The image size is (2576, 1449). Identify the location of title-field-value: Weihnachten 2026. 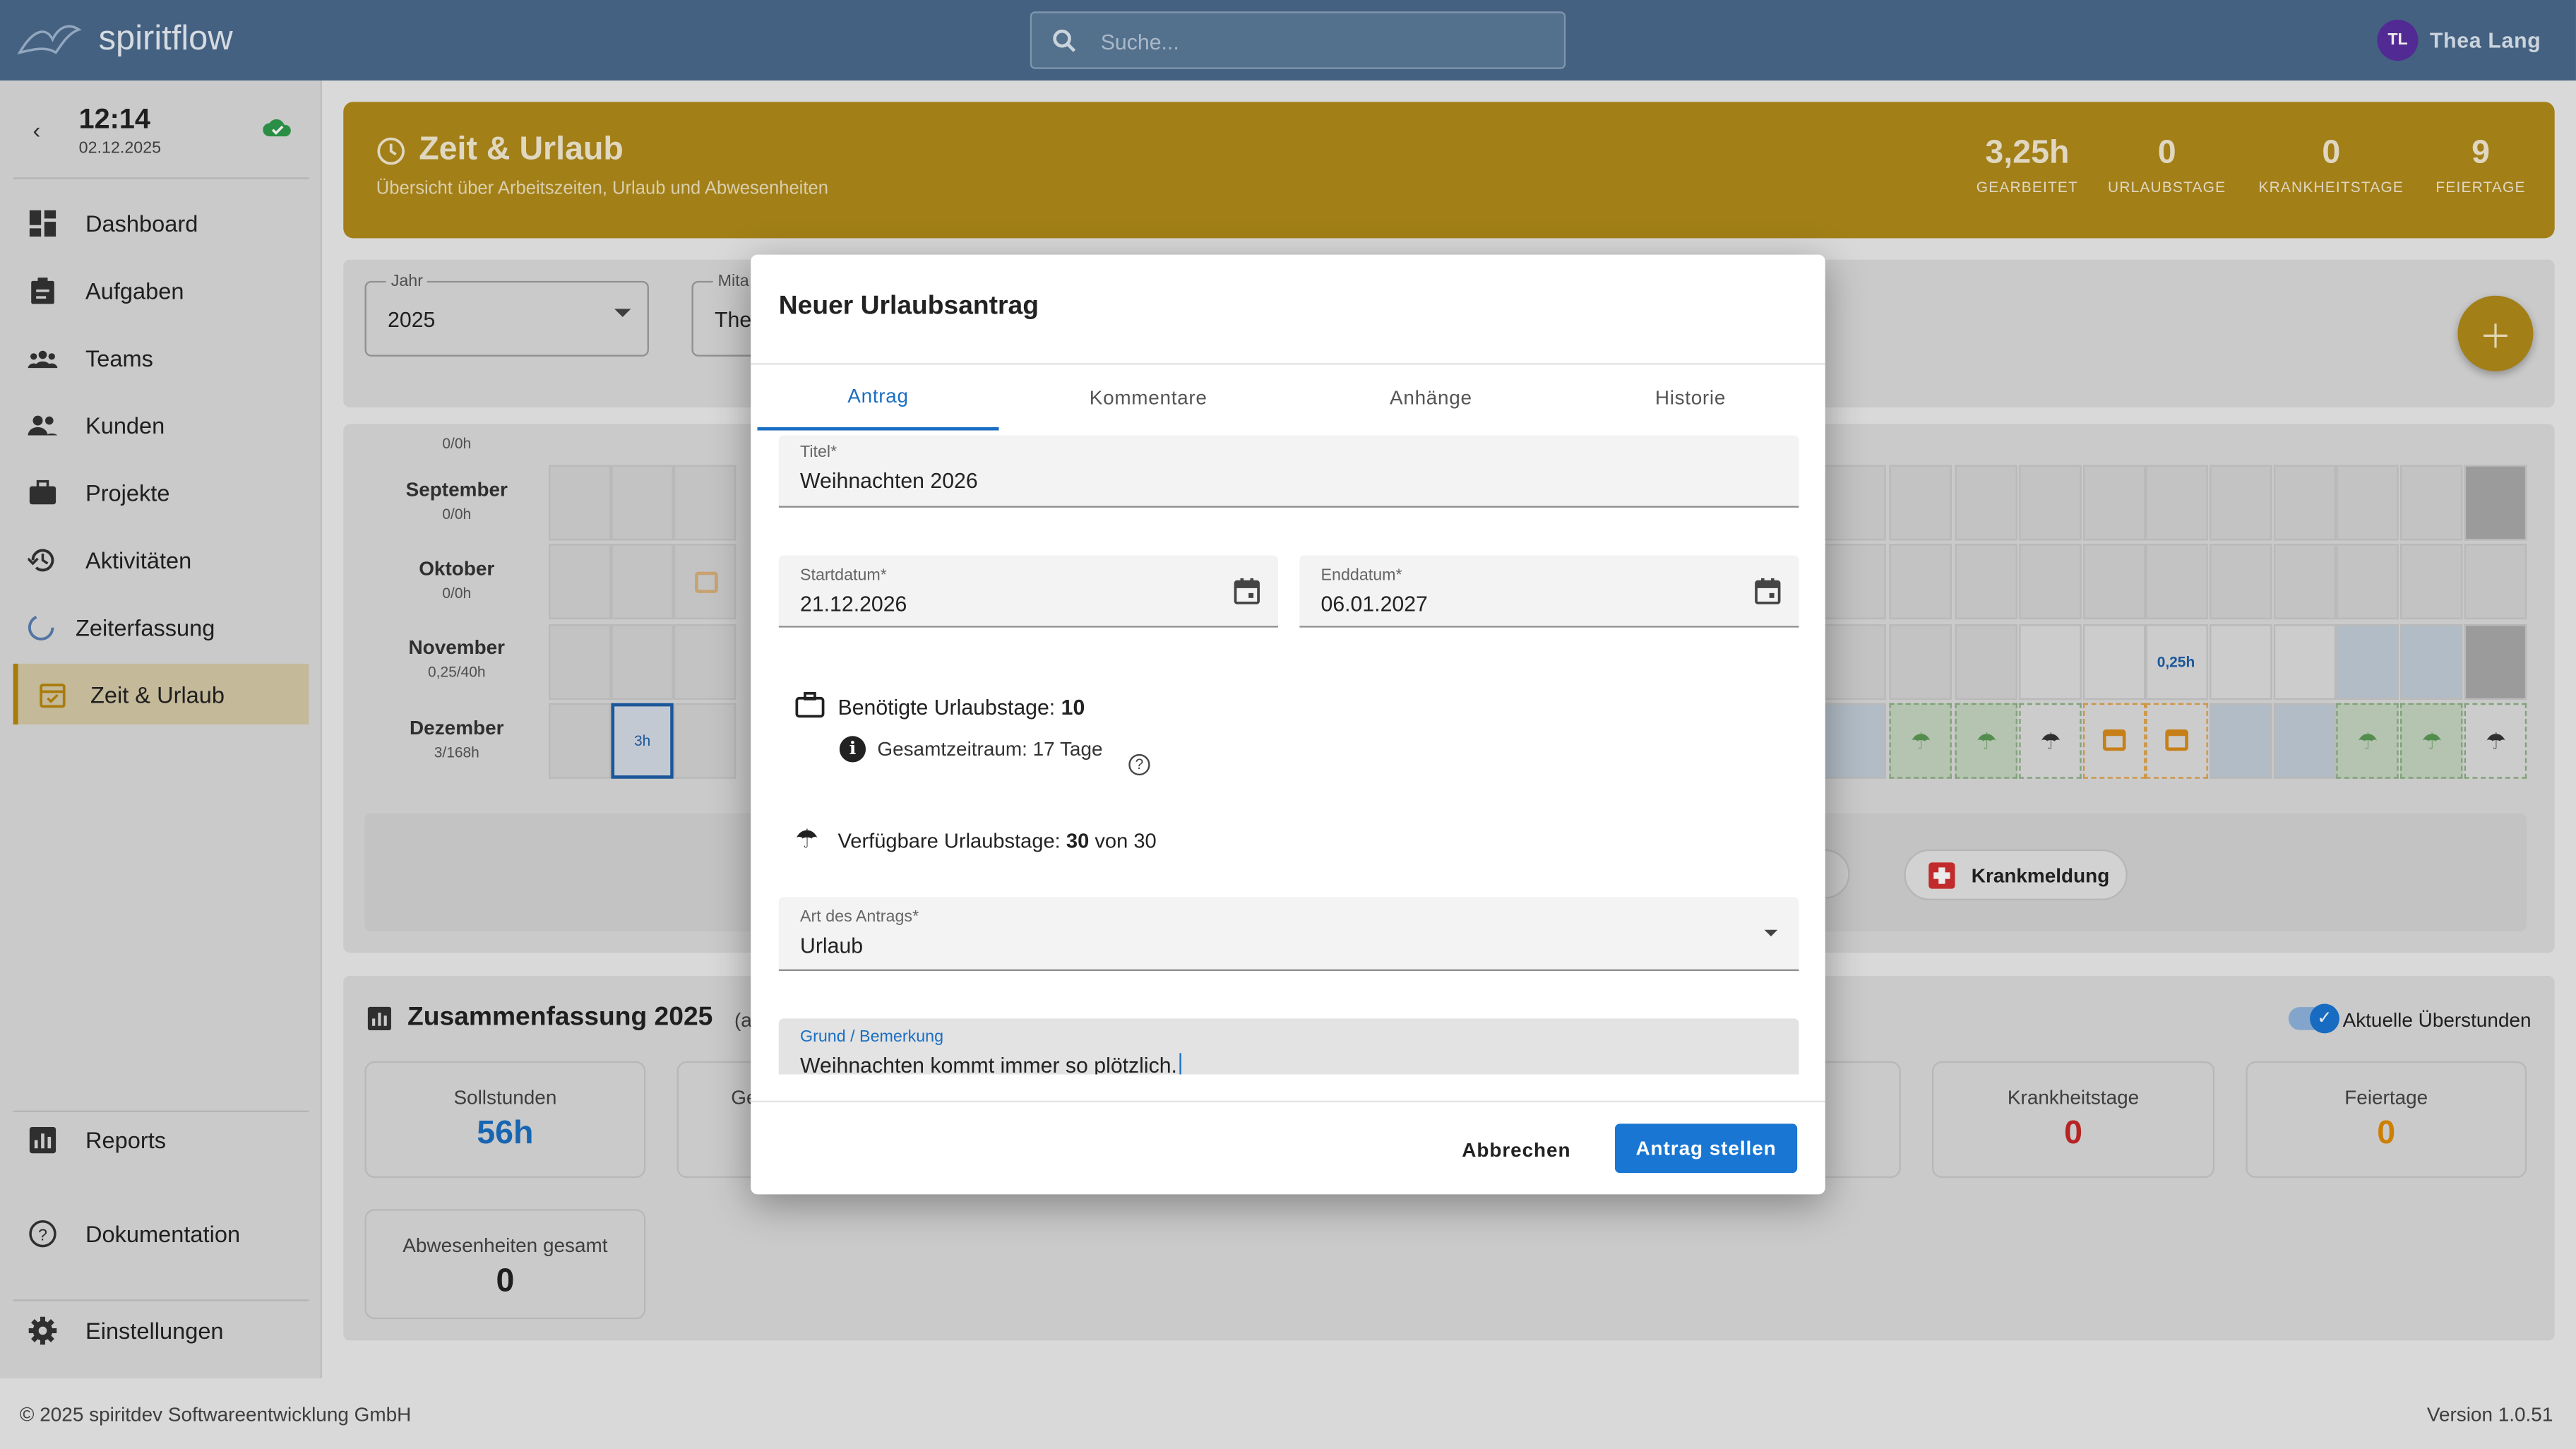
(889, 480).